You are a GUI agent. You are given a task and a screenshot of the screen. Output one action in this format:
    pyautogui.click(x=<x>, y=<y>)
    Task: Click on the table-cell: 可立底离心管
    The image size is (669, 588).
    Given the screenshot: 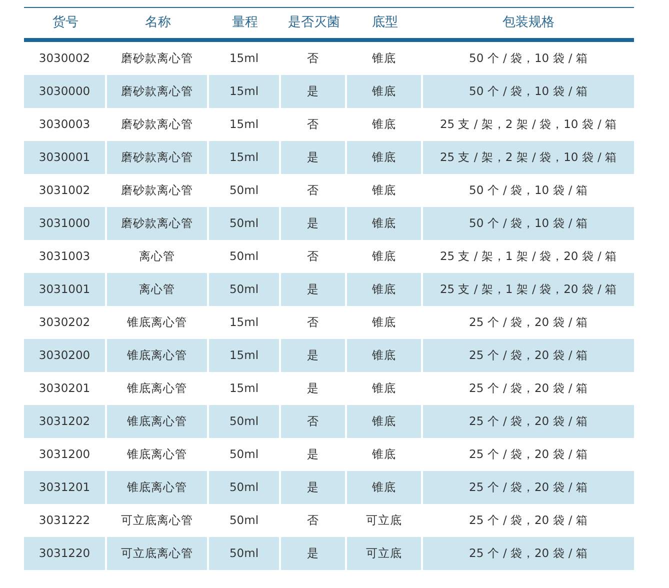 What is the action you would take?
    pyautogui.click(x=158, y=553)
    